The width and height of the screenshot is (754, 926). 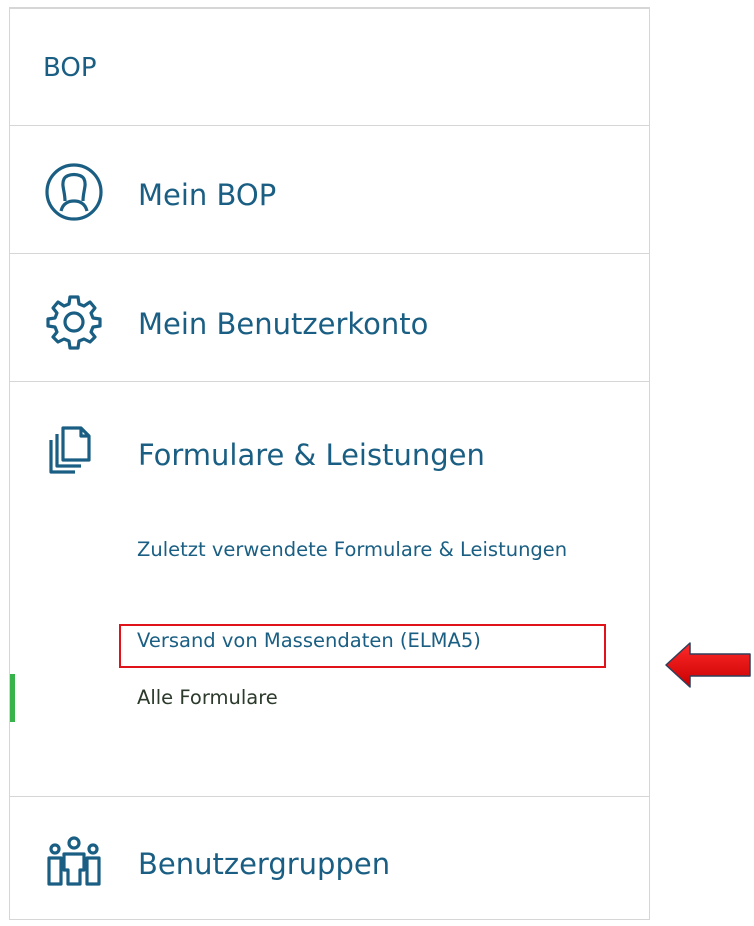 What do you see at coordinates (264, 864) in the screenshot?
I see `nav-label-benutzergruppen: Benutzergruppen` at bounding box center [264, 864].